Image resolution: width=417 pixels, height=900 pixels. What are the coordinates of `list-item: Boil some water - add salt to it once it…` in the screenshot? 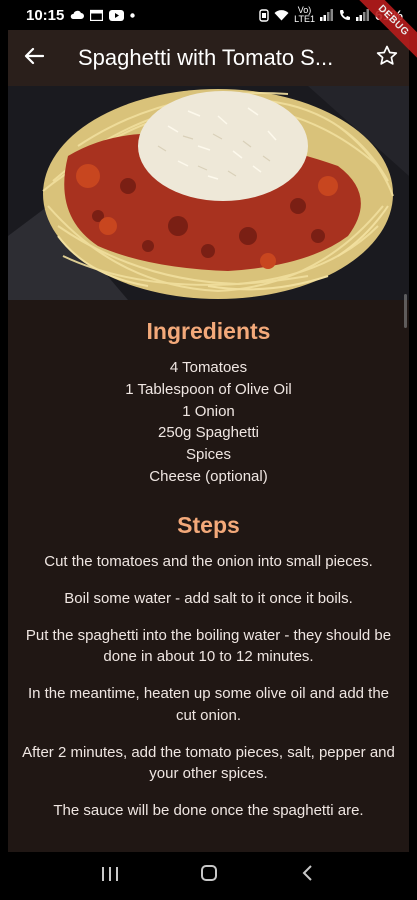 It's located at (208, 598).